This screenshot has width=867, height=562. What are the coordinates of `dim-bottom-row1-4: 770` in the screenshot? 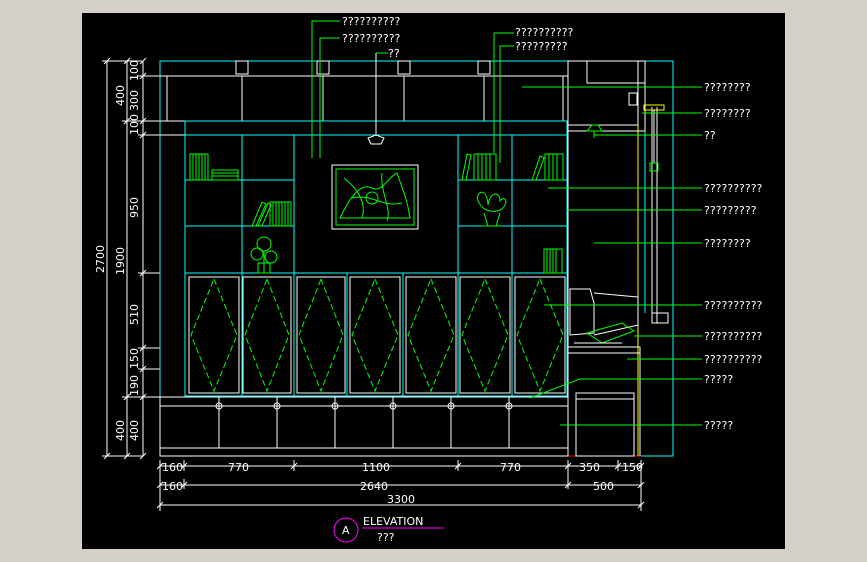 It's located at (510, 467).